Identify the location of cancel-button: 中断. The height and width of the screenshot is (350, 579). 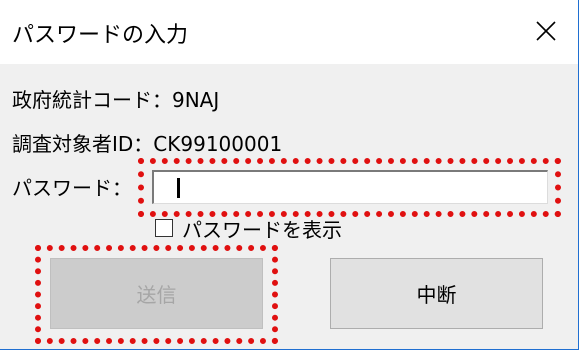
(436, 293).